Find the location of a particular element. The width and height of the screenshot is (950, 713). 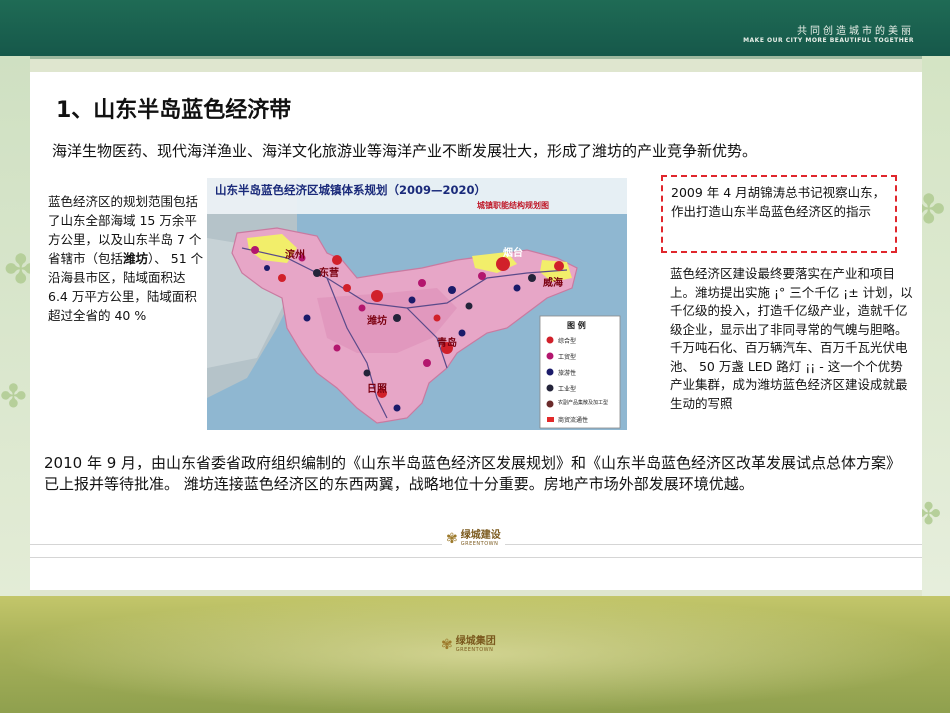

slide-title: 1、山东半岛蓝色经济带 is located at coordinates (174, 110).